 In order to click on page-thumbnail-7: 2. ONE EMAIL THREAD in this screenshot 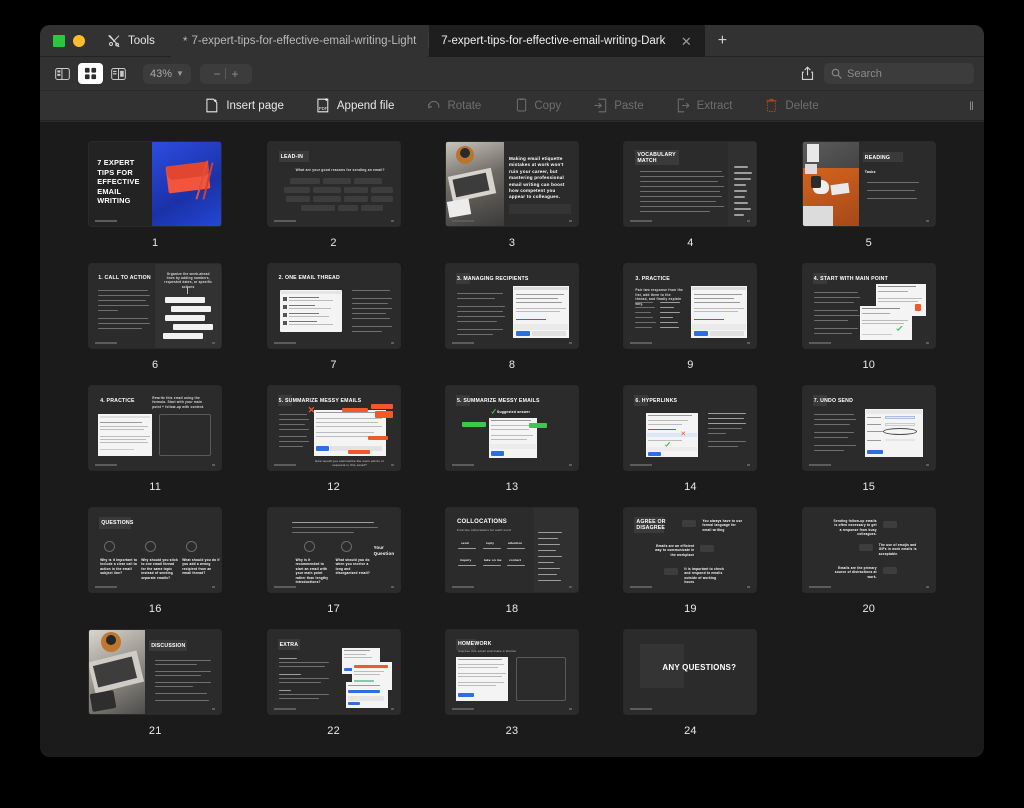, I will do `click(333, 306)`.